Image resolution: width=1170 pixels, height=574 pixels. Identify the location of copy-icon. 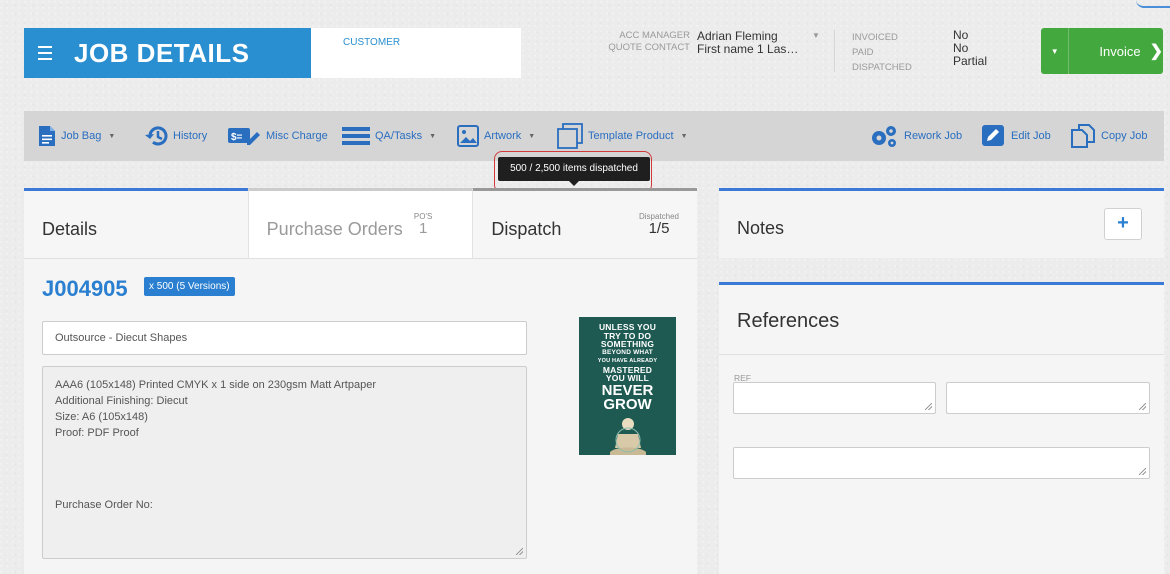
(1083, 136).